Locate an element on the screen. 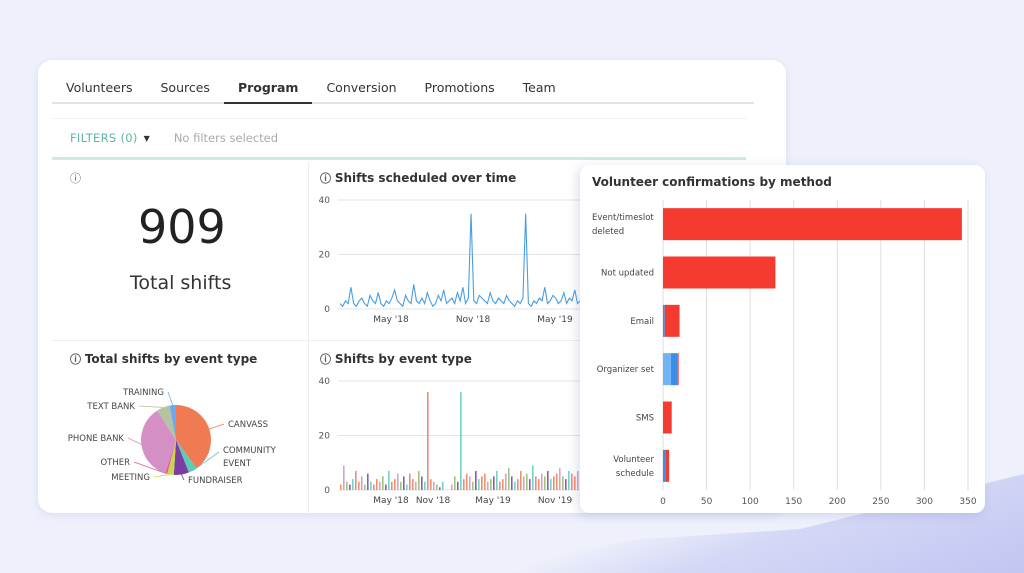 The image size is (1024, 573). x-tick-label: 200 is located at coordinates (837, 502).